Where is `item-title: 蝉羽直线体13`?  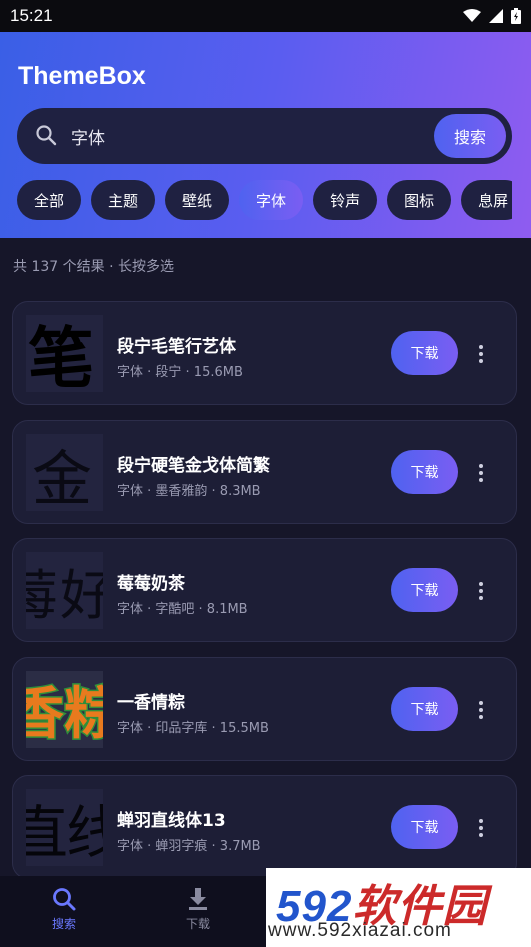 item-title: 蝉羽直线体13 is located at coordinates (171, 821).